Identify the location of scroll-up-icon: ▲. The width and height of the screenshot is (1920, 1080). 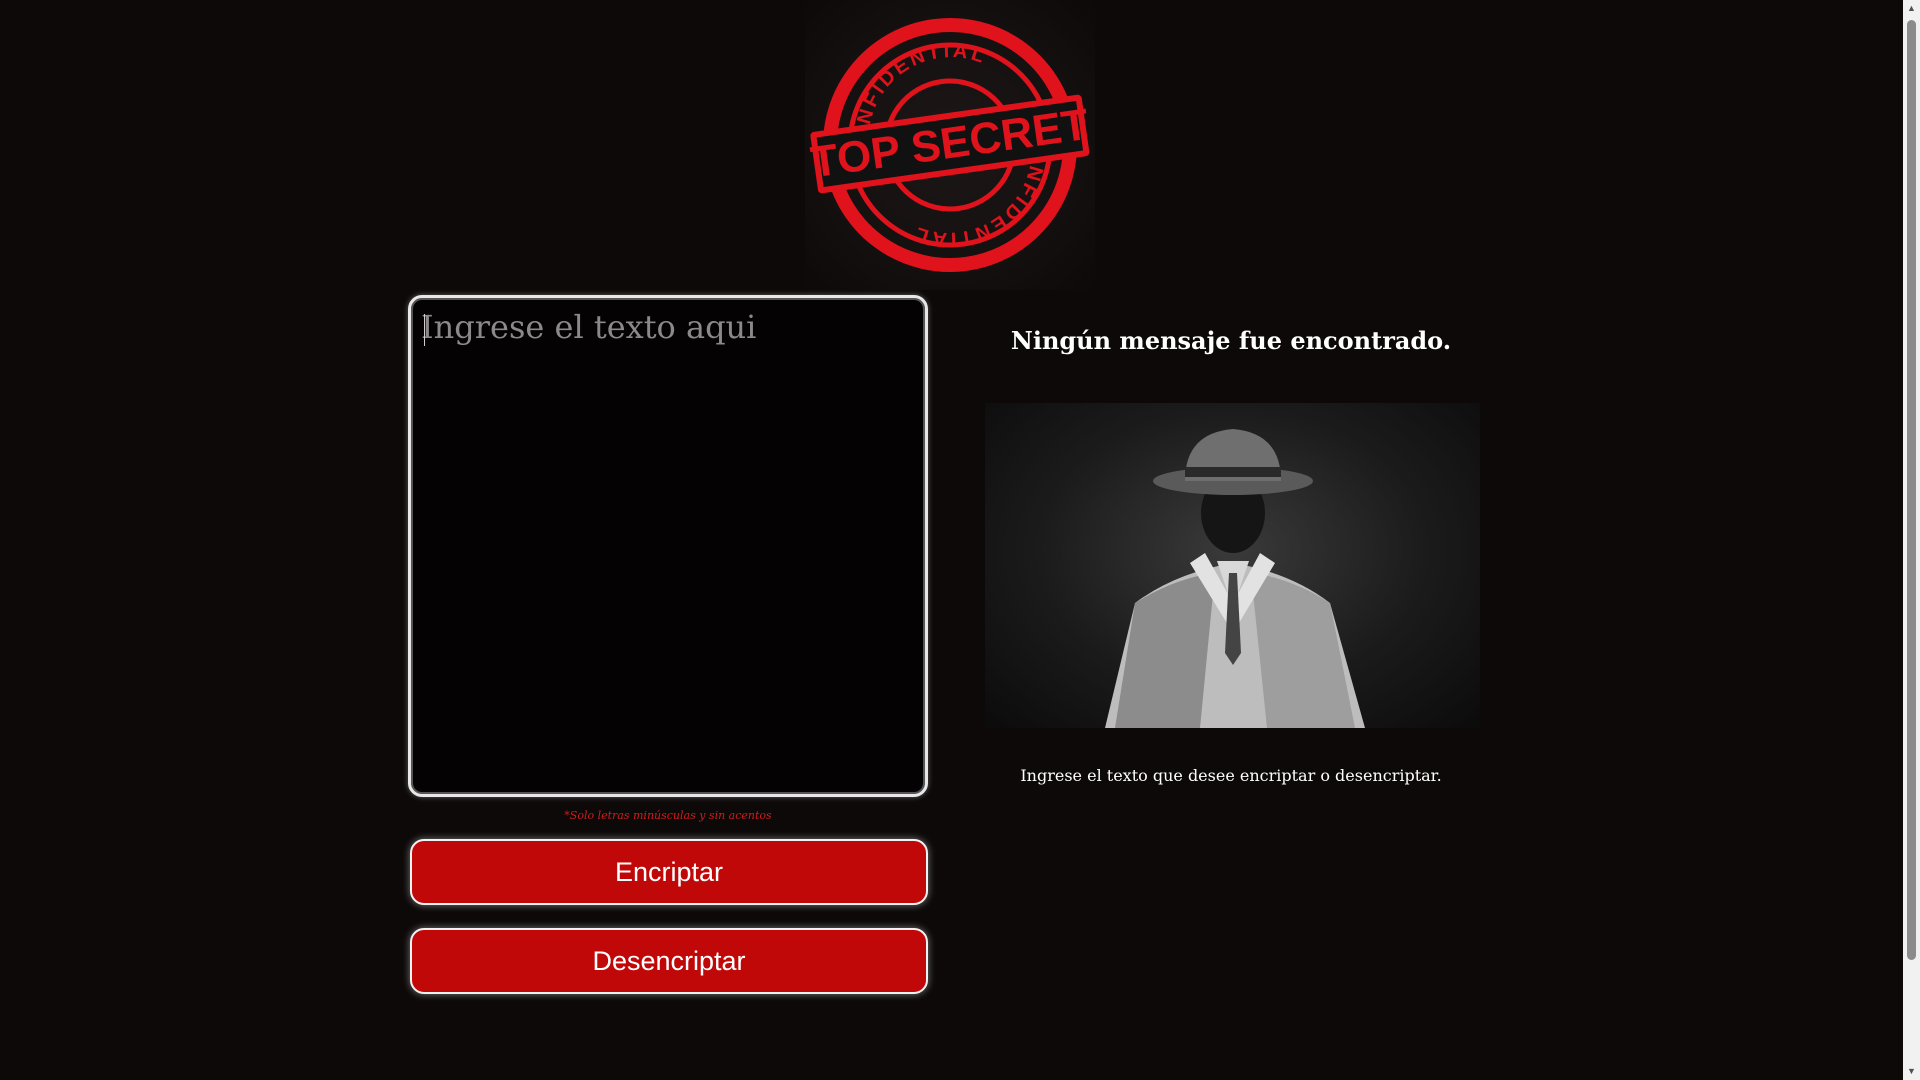
(1911, 8).